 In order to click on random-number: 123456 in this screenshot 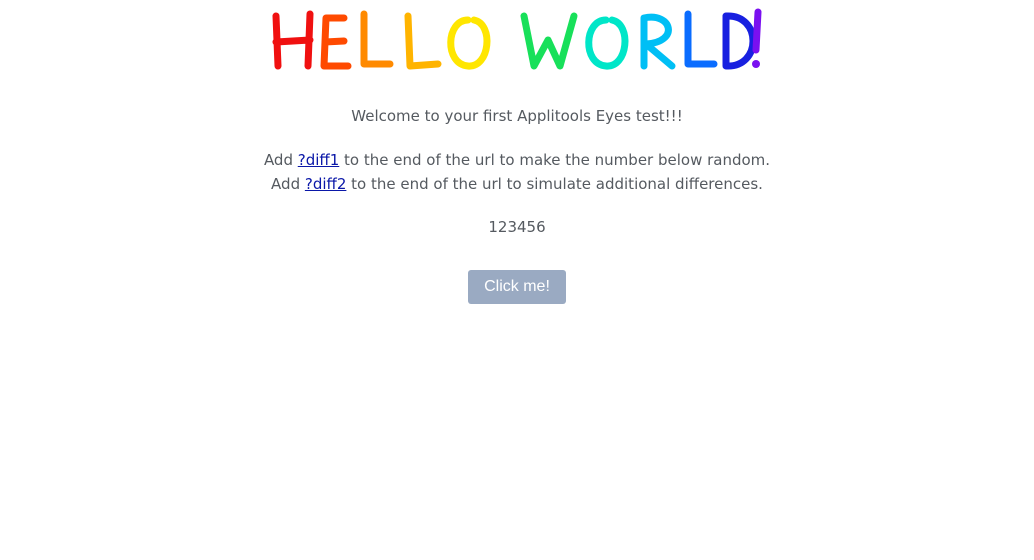, I will do `click(517, 227)`.